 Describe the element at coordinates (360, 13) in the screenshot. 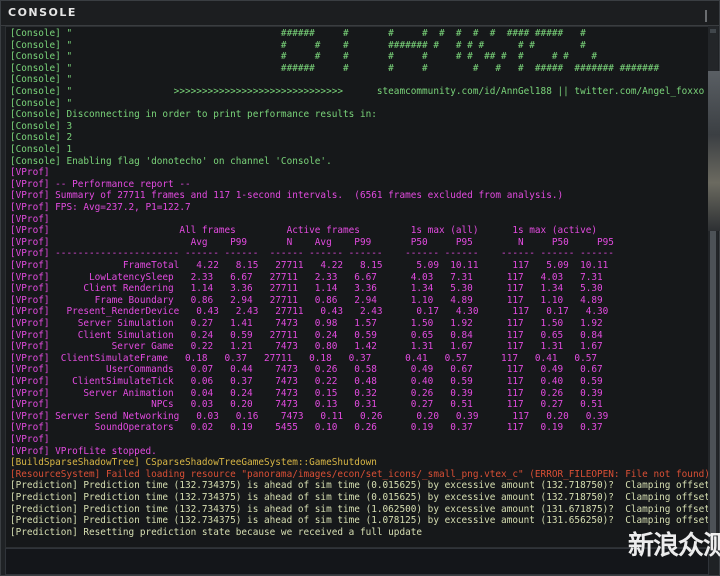

I see `console-titlebar: CONSOLE` at that location.